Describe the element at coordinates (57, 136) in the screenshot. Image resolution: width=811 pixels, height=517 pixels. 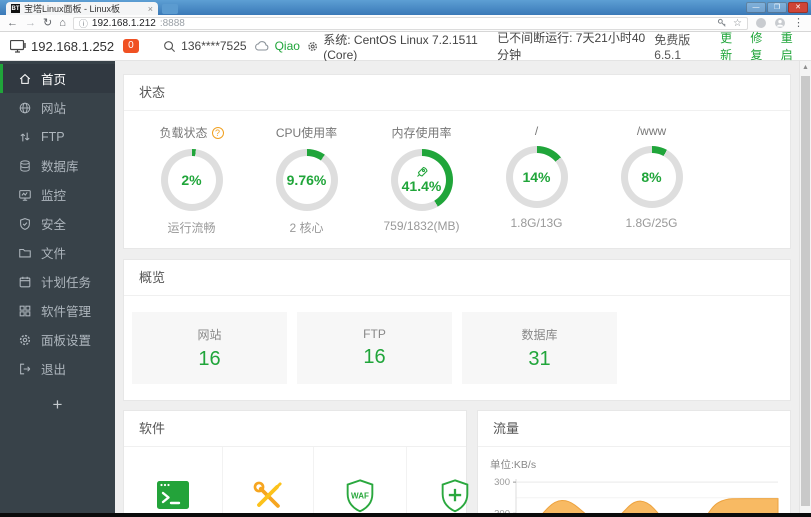
I see `sidebar-item-ftp: FTP` at that location.